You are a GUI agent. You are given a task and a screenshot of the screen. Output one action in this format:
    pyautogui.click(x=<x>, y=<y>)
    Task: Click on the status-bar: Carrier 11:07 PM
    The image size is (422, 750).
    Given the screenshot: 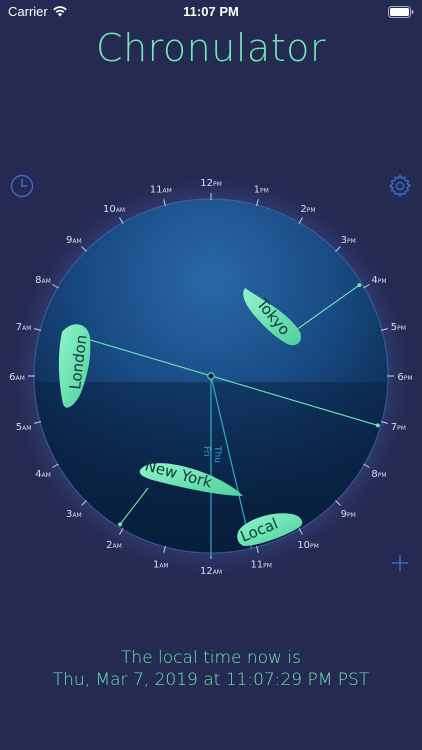 What is the action you would take?
    pyautogui.click(x=211, y=12)
    